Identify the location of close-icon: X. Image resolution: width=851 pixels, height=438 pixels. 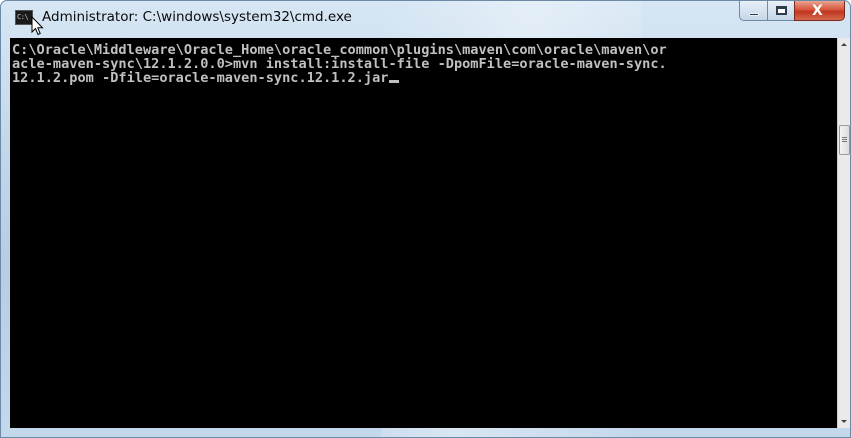
(817, 11).